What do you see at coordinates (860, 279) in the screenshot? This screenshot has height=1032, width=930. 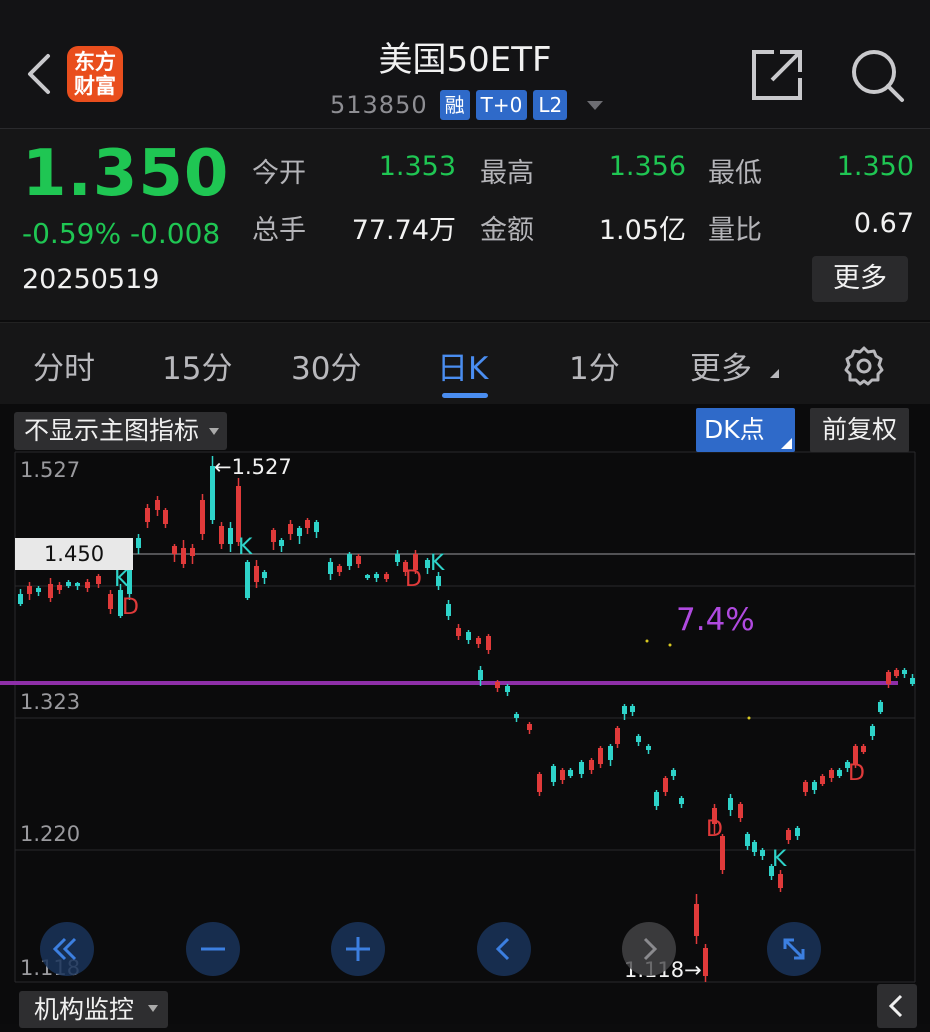 I see `more-quote-button: 更多` at bounding box center [860, 279].